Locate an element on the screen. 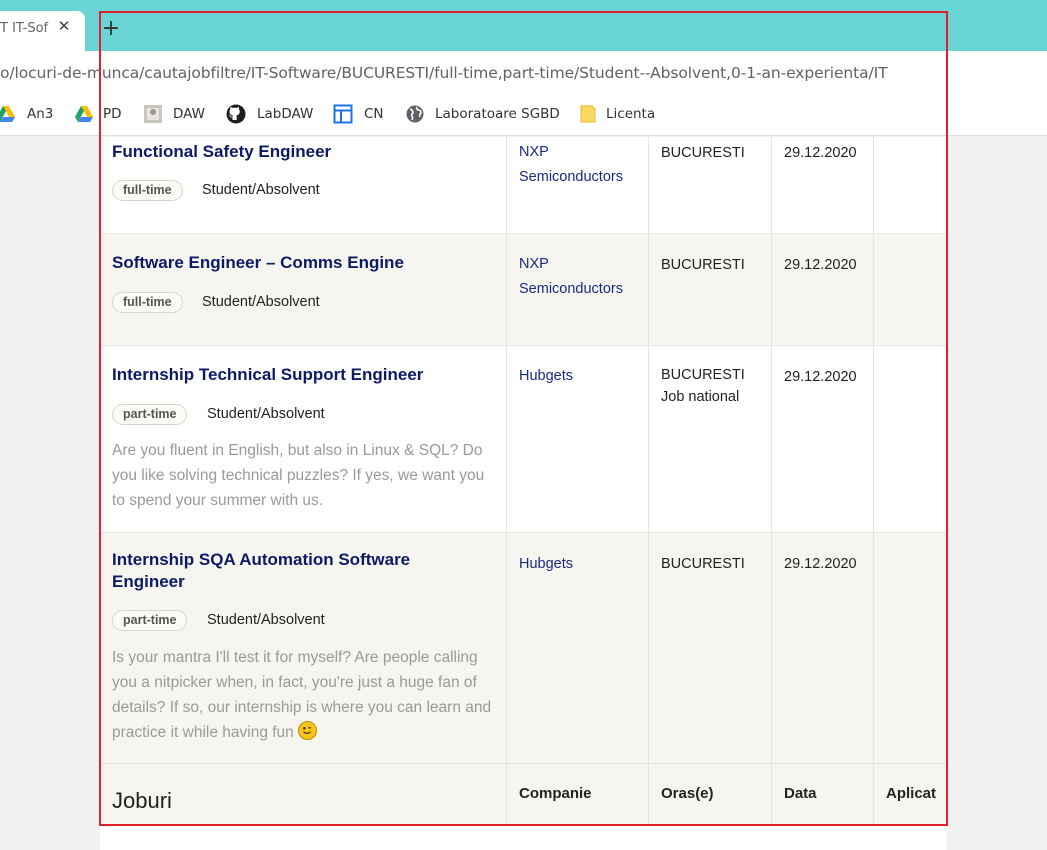 The width and height of the screenshot is (1047, 850). browser-tab: T IT-Sof ✕ is located at coordinates (42, 31).